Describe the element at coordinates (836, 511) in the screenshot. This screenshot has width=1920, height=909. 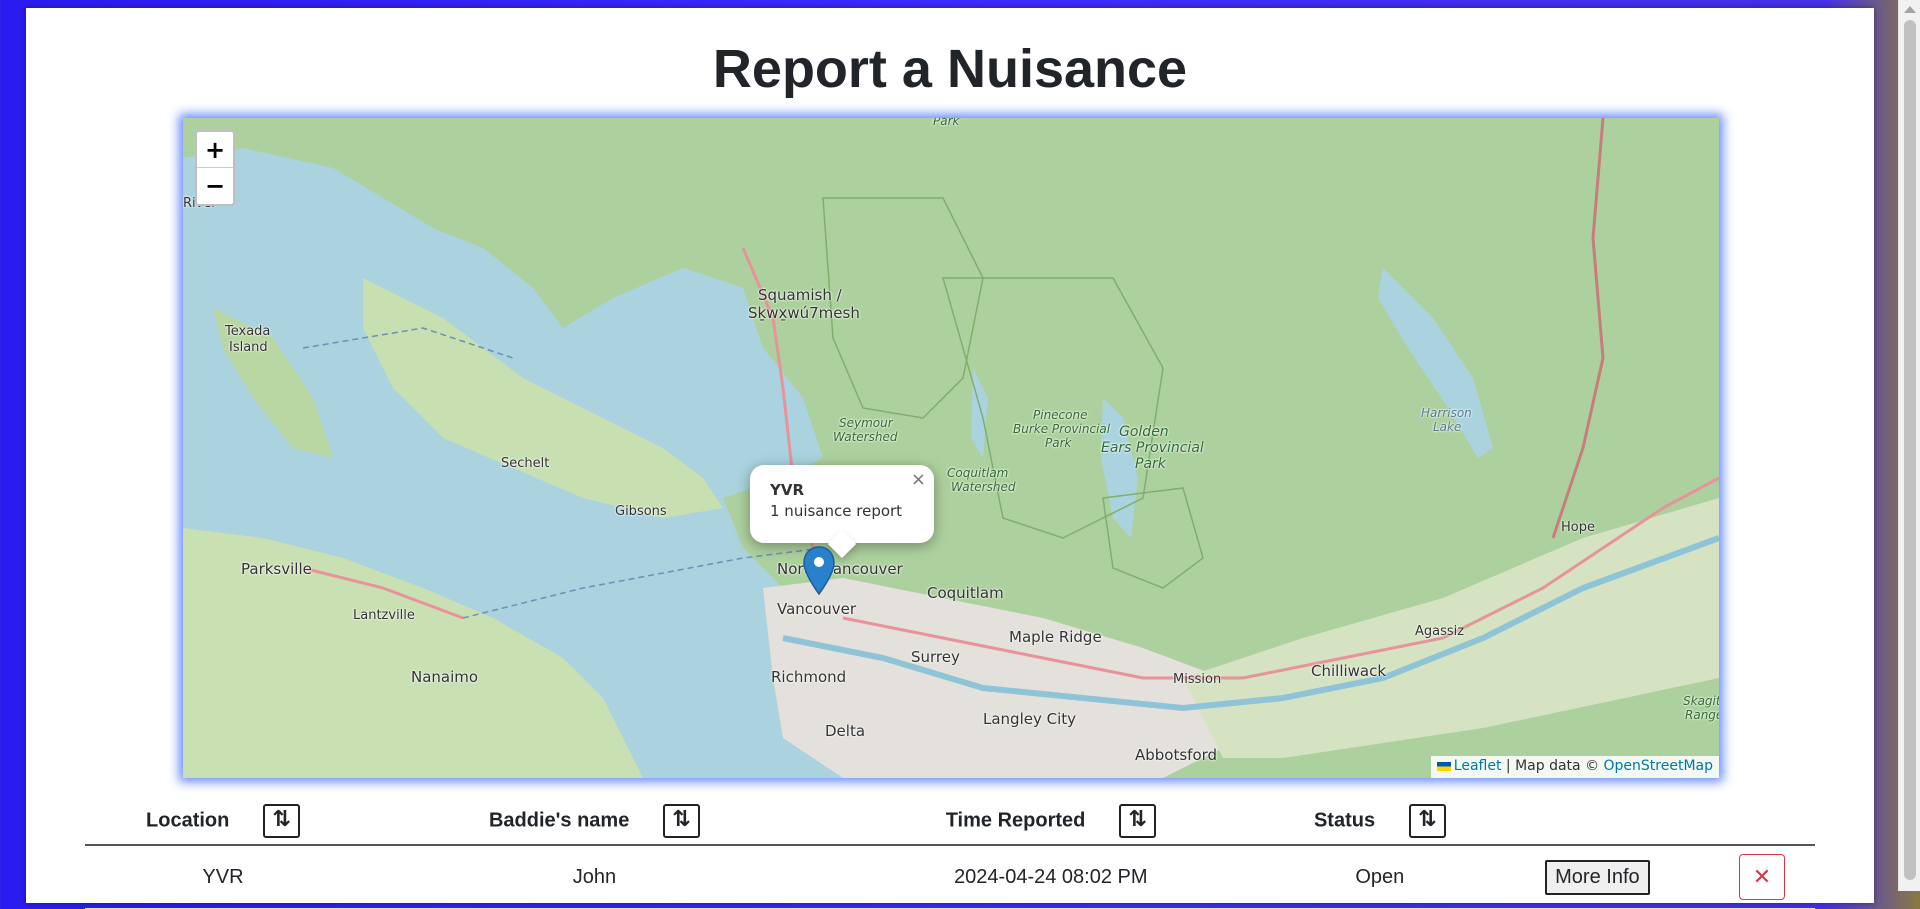
I see `popup-body: 1 nuisance report` at that location.